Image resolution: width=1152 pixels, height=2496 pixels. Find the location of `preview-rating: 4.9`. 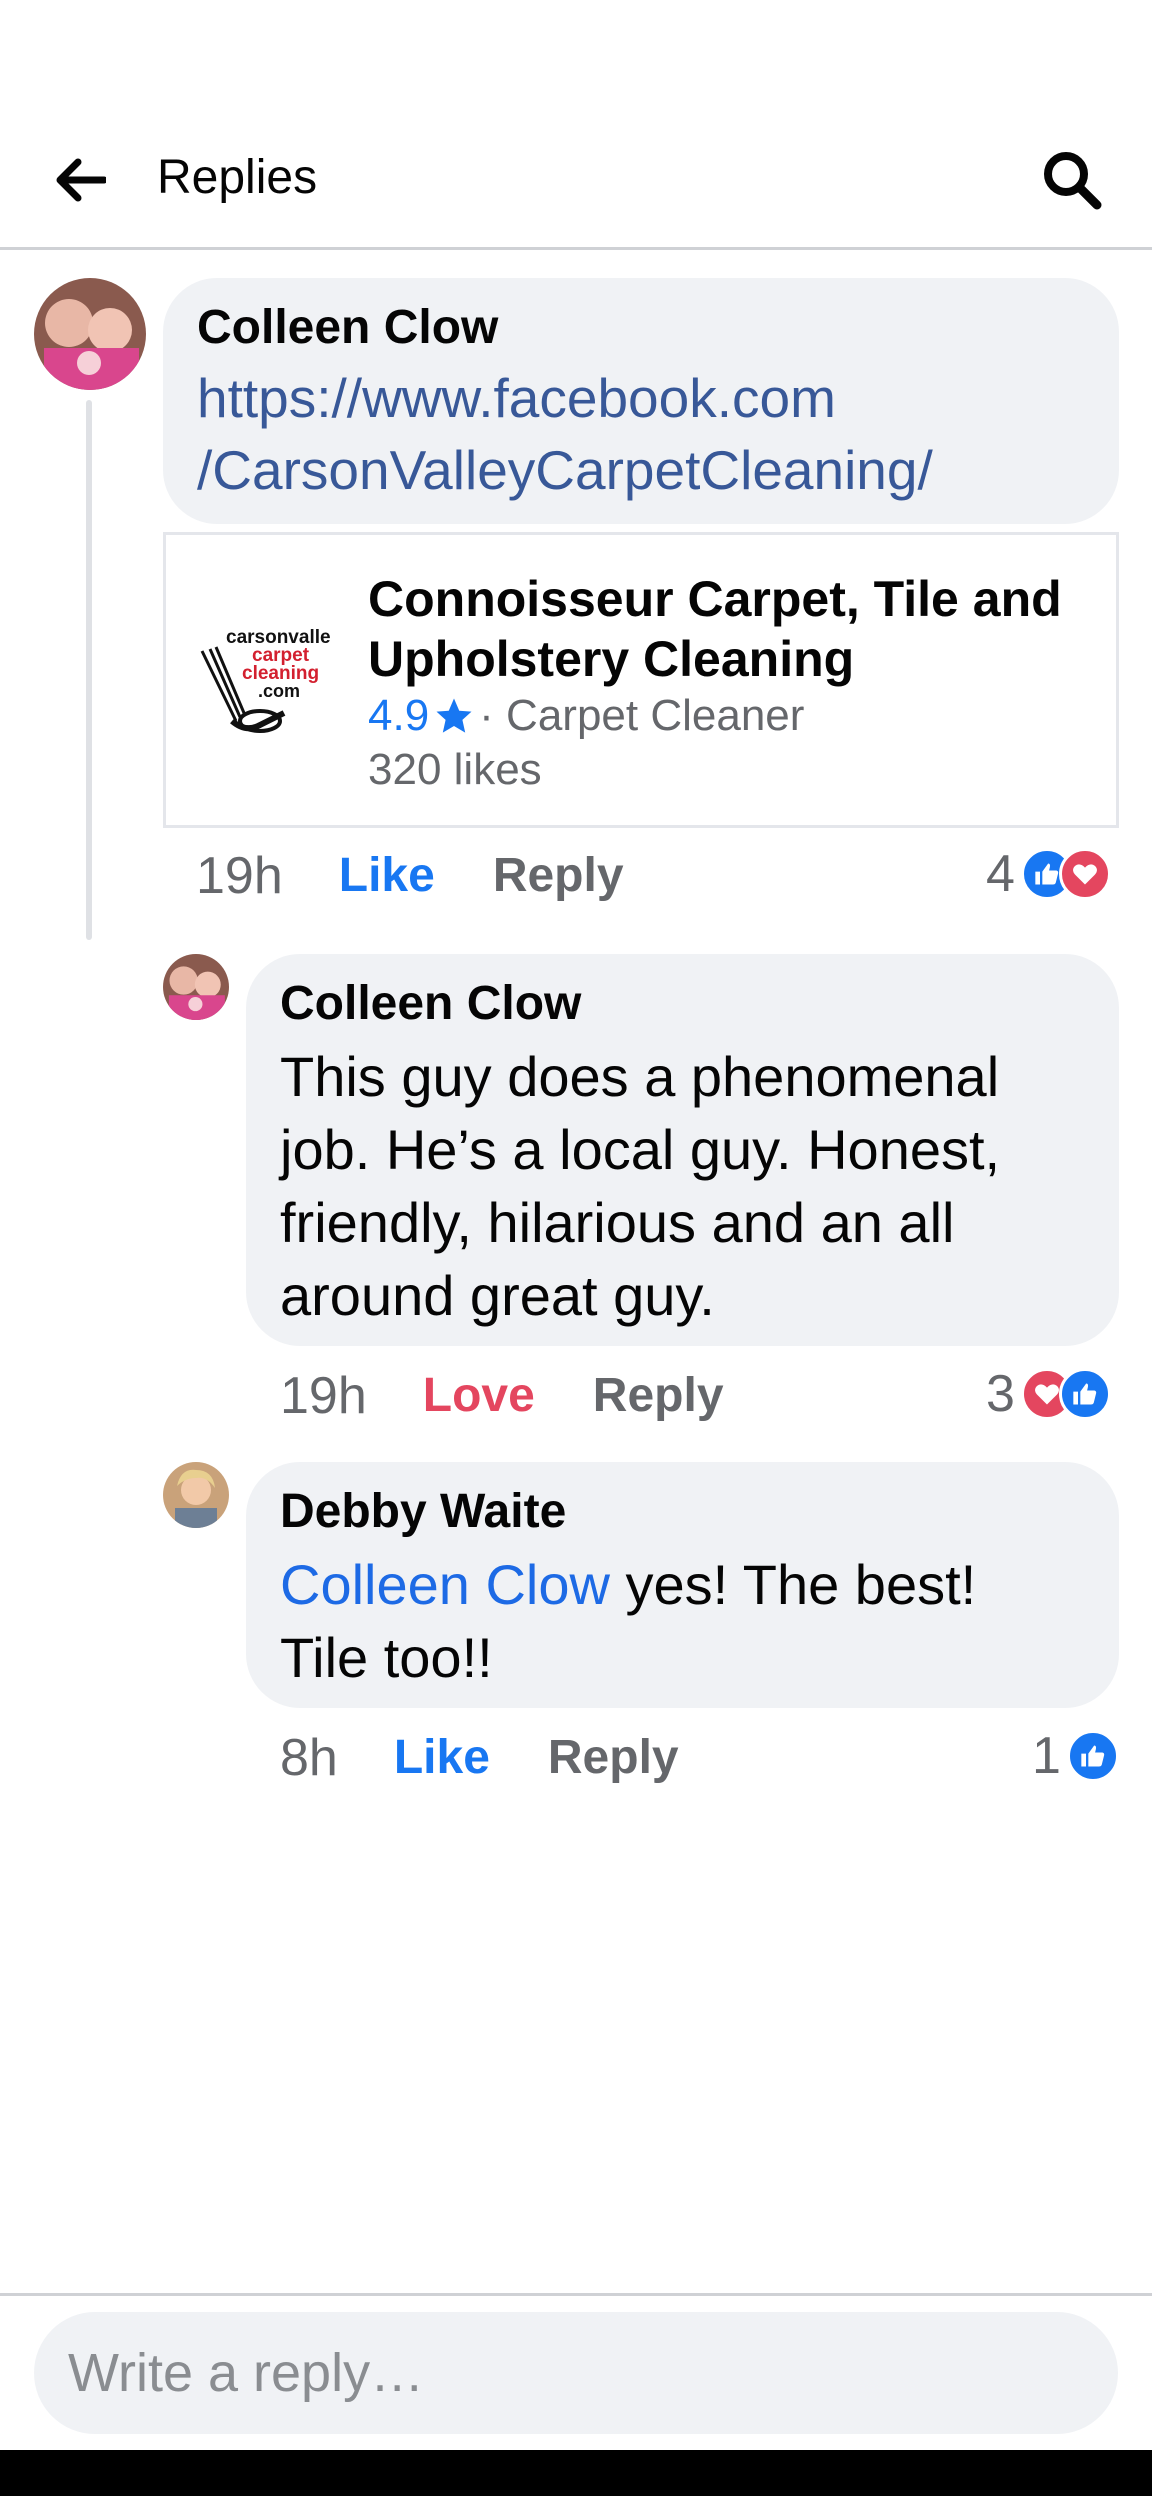

preview-rating: 4.9 is located at coordinates (399, 715).